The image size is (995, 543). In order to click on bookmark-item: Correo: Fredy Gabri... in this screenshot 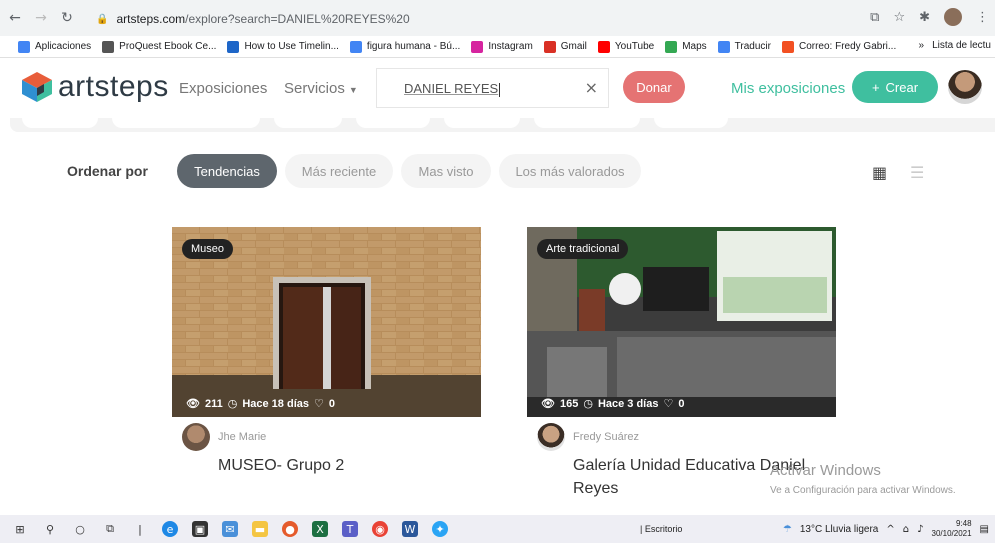, I will do `click(838, 46)`.